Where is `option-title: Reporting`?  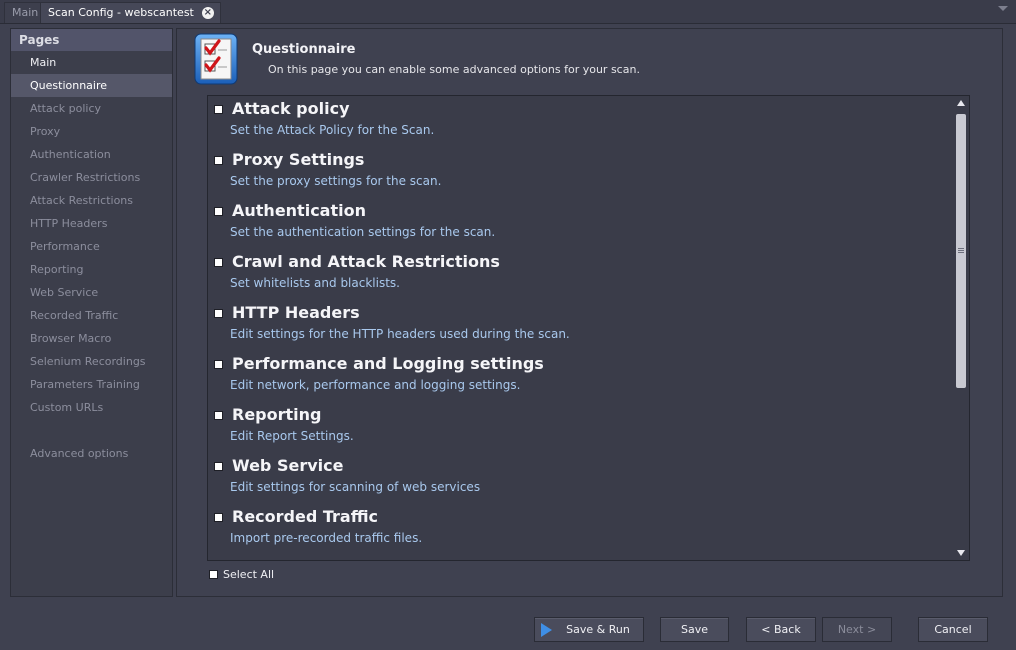 option-title: Reporting is located at coordinates (276, 414).